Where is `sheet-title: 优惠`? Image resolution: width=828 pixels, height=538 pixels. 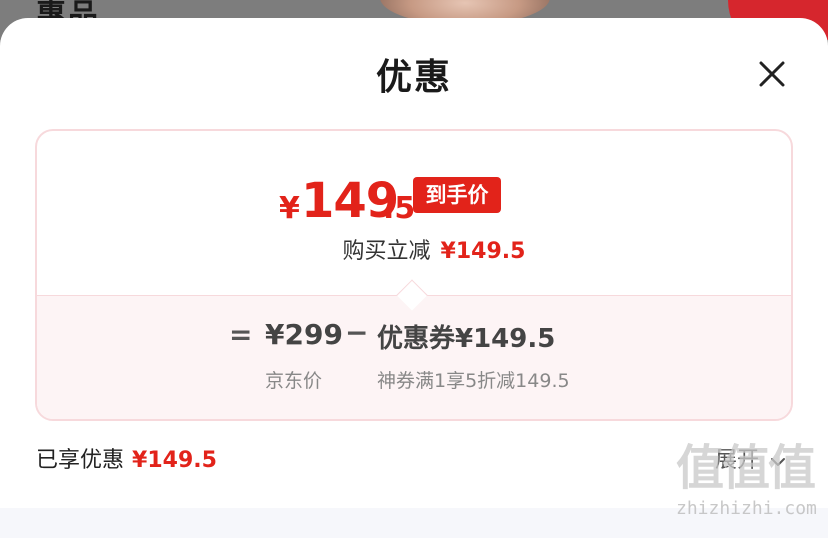
sheet-title: 优惠 is located at coordinates (413, 77).